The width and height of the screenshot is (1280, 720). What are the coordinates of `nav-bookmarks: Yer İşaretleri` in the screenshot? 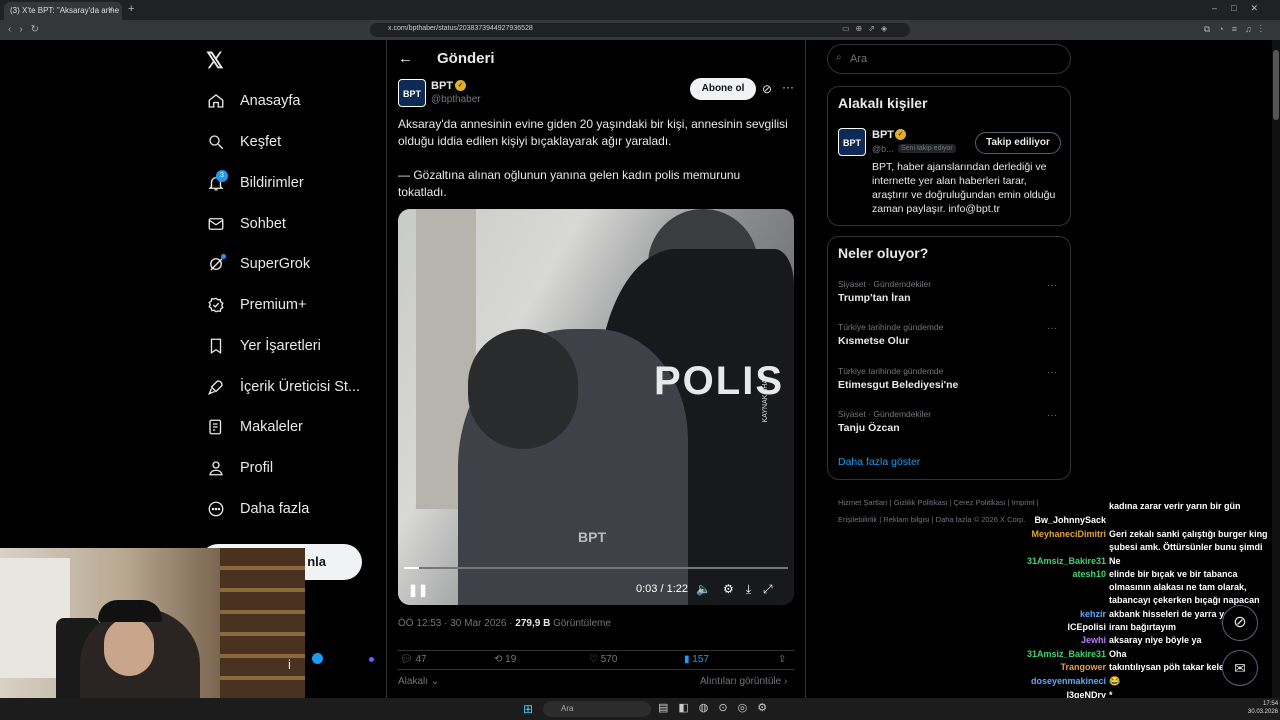 It's located at (263, 346).